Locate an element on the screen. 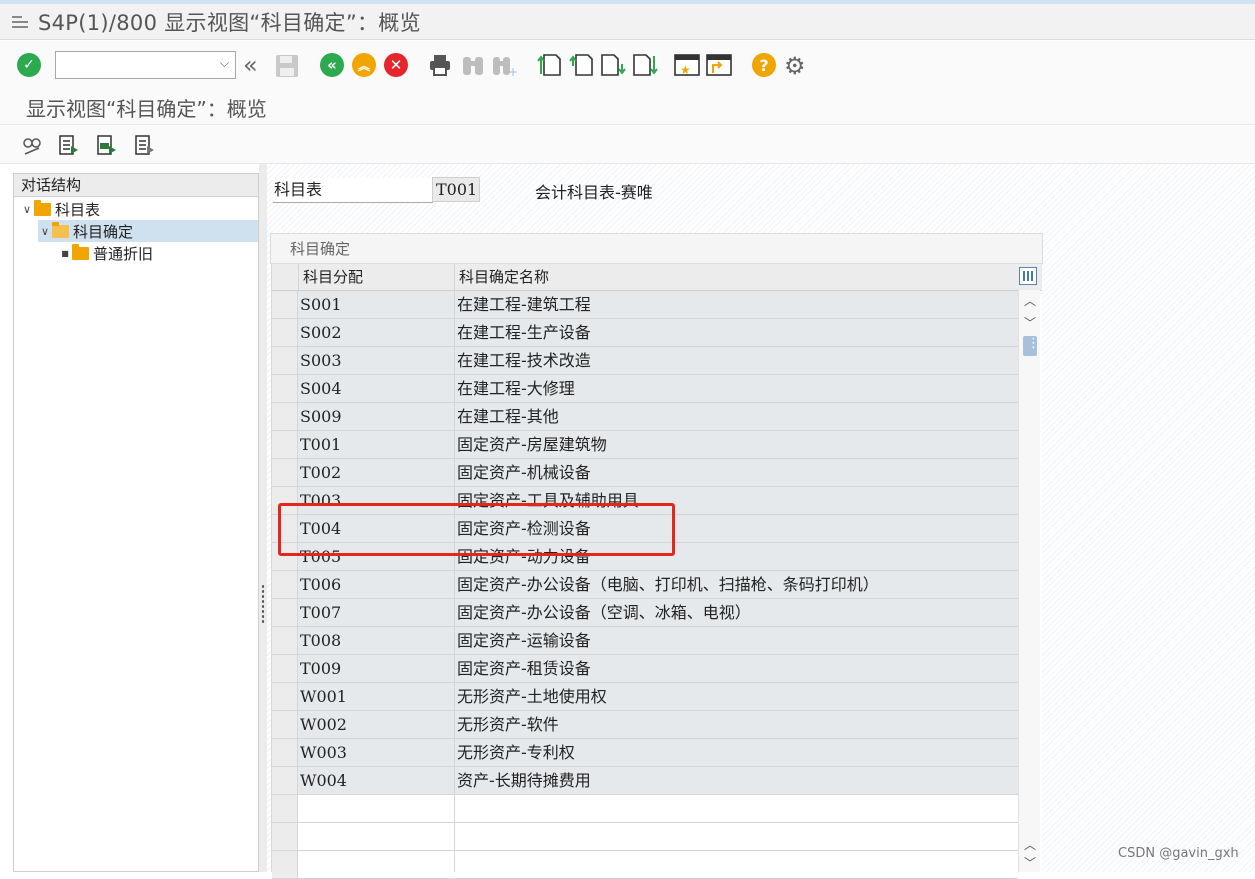  select-all-icon is located at coordinates (69, 145).